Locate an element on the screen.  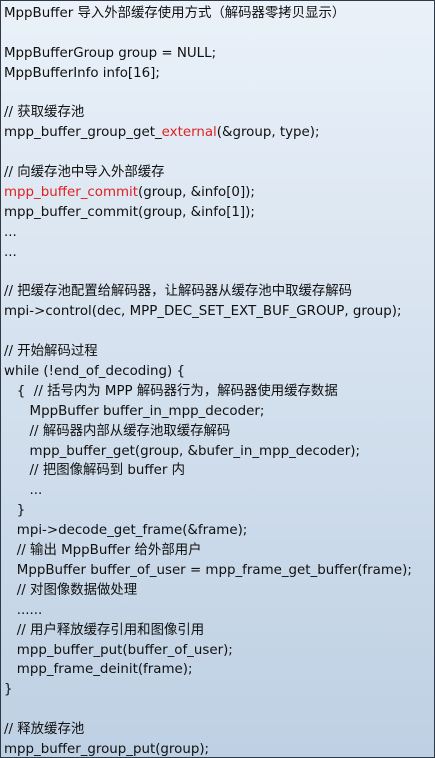
code-line: // 获取缓存池 is located at coordinates (208, 113).